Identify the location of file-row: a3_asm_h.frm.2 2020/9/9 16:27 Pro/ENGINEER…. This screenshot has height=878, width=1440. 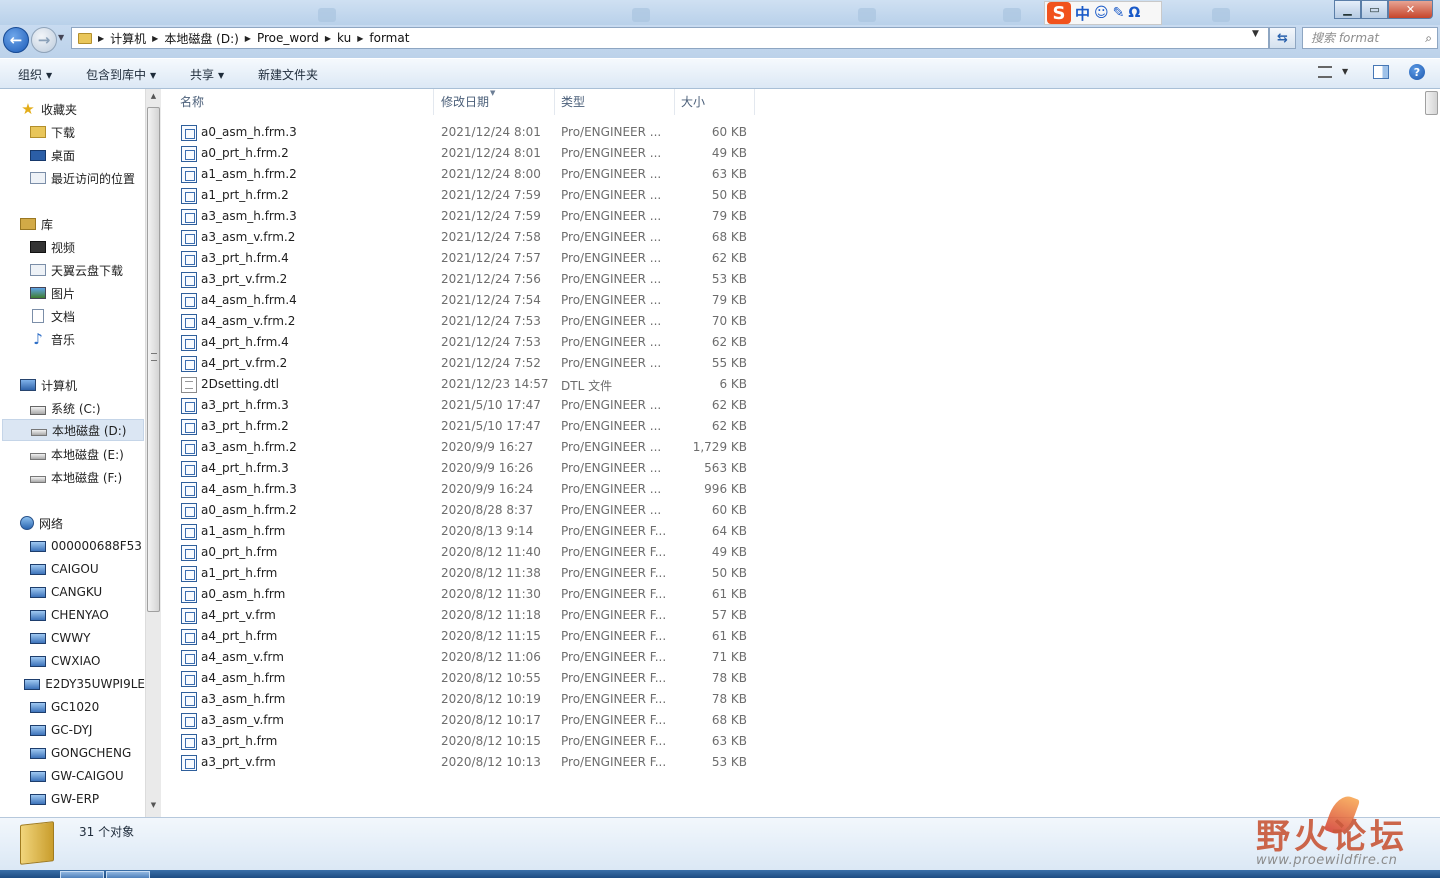
(462, 447).